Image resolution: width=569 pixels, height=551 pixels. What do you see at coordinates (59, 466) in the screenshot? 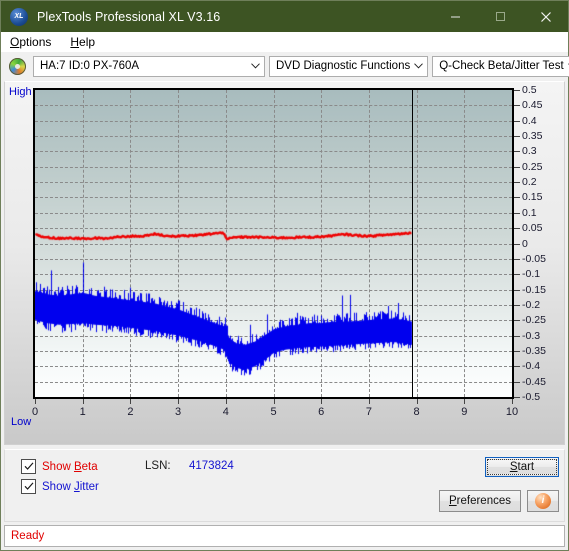
I see `show-beta-checkbox: Show Beta` at bounding box center [59, 466].